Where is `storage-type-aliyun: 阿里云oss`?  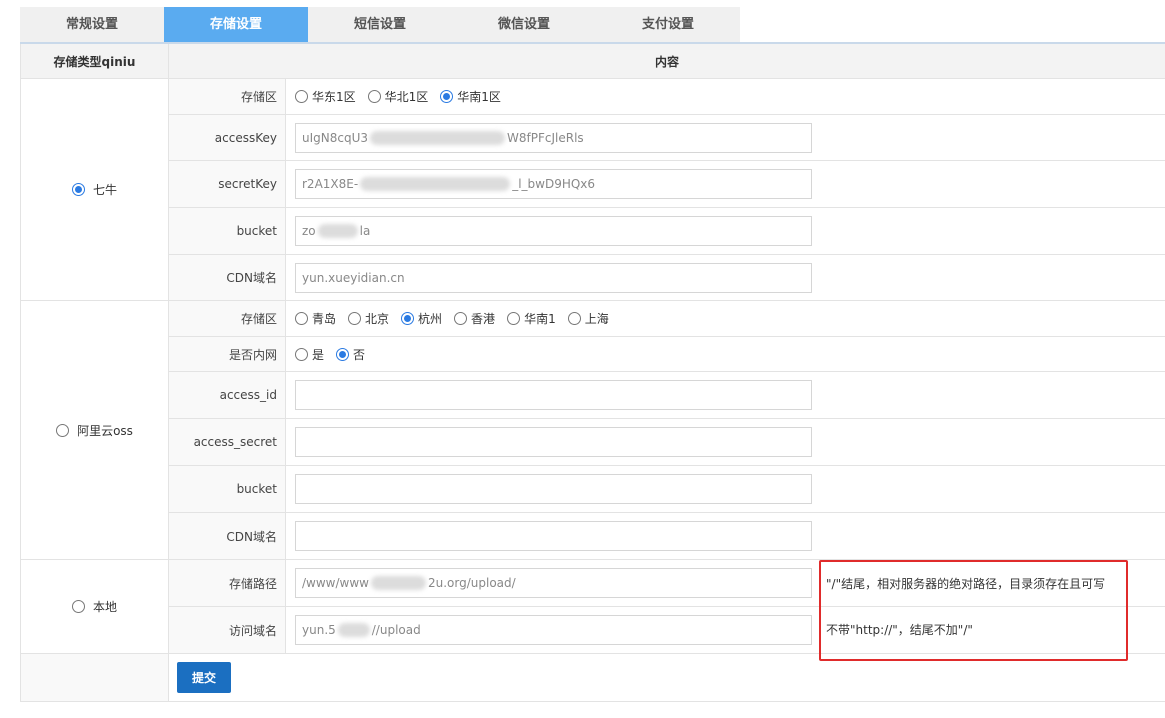 storage-type-aliyun: 阿里云oss is located at coordinates (94, 430).